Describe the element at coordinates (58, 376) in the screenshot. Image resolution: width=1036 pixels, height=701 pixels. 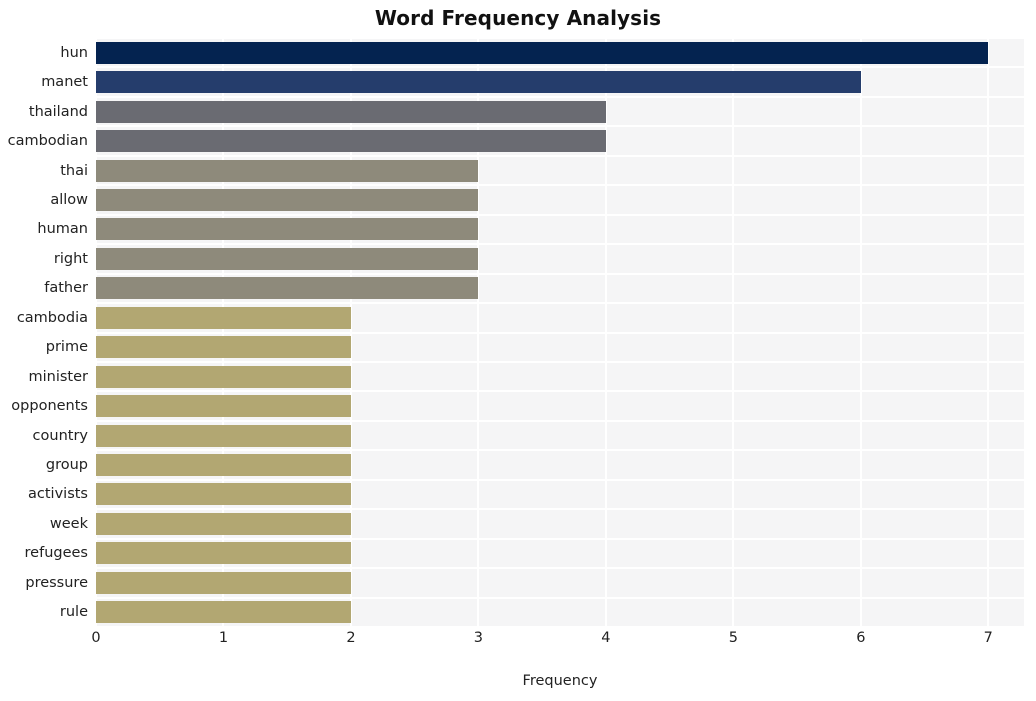
I see `y-tick-label: minister` at that location.